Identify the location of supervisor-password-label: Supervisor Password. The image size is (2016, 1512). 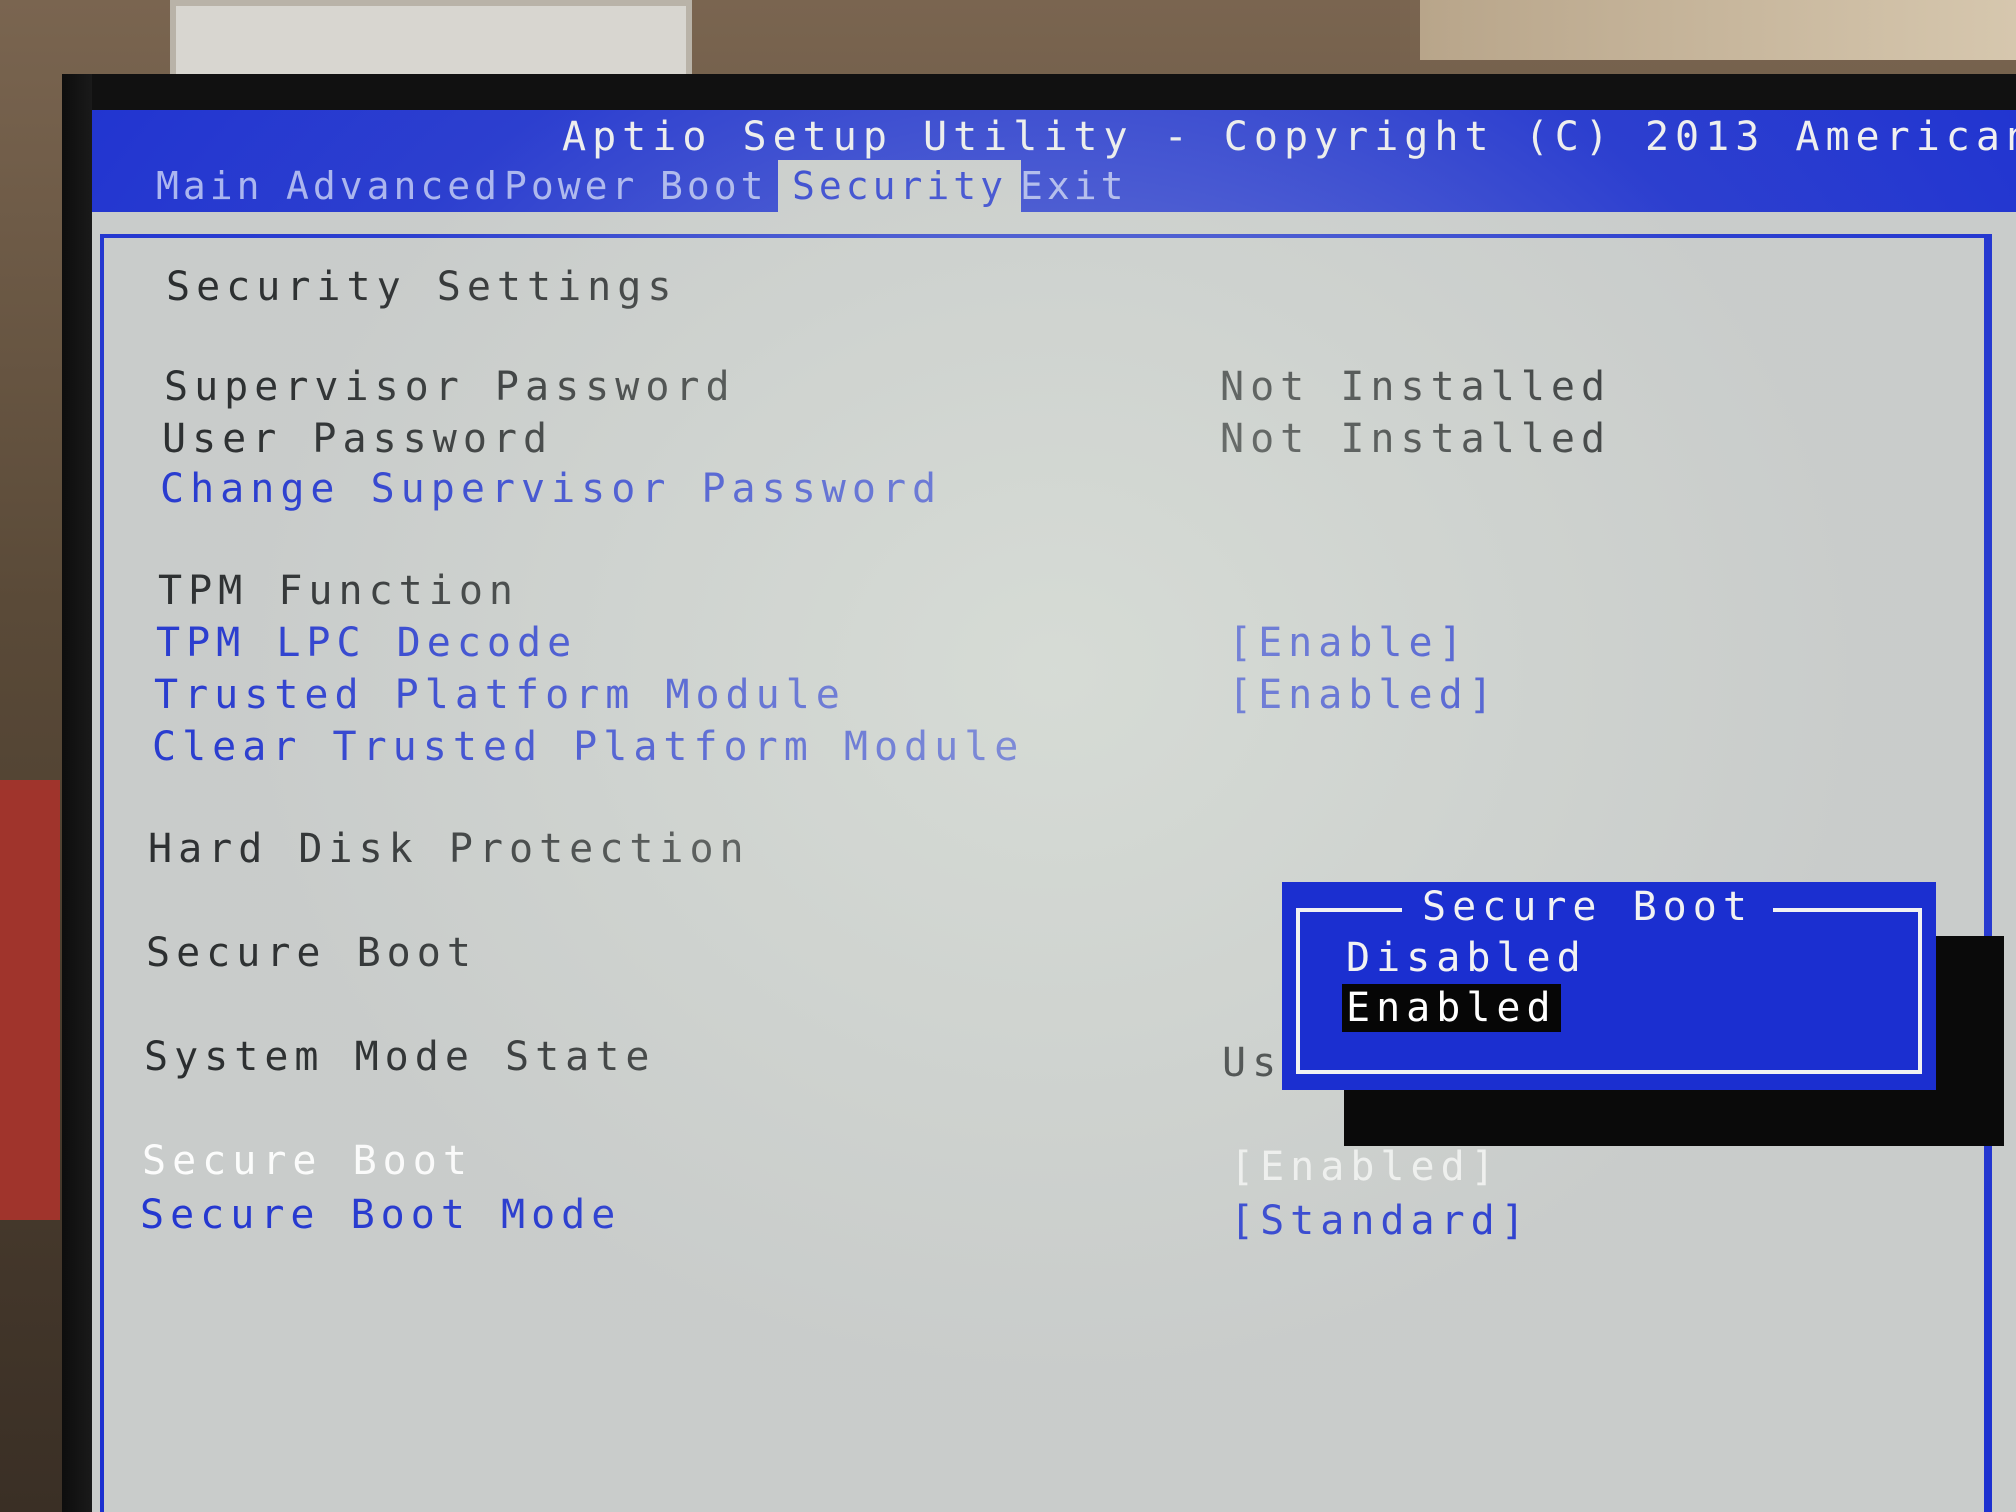
(450, 387).